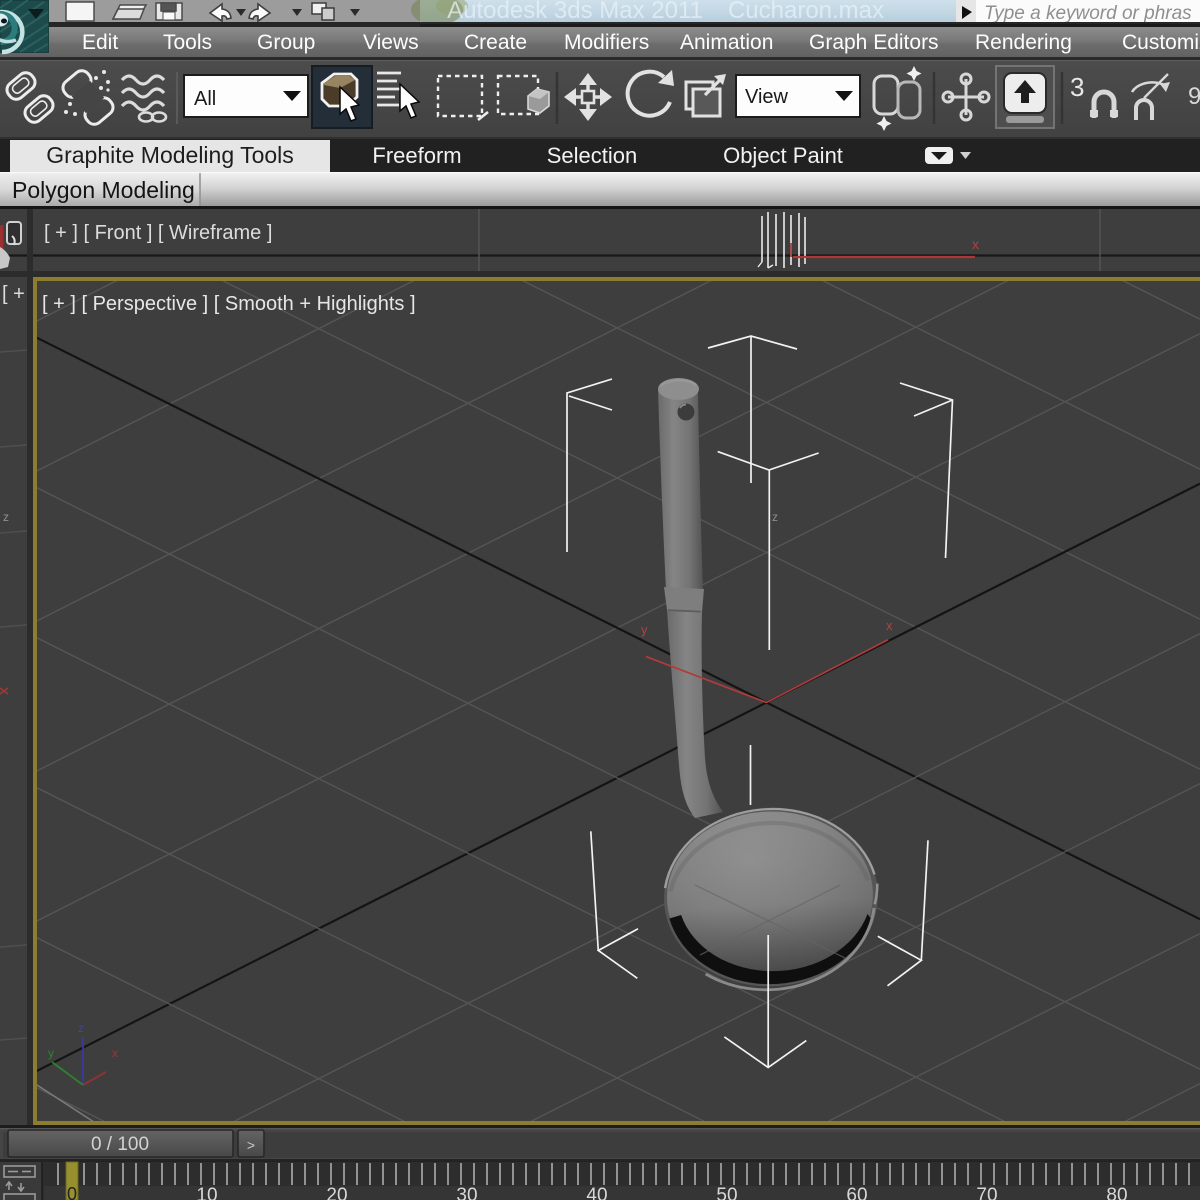 The height and width of the screenshot is (1200, 1200). Describe the element at coordinates (158, 233) in the screenshot. I see `svg-text: [ + ] [ Front ] [ Wireframe ]` at that location.